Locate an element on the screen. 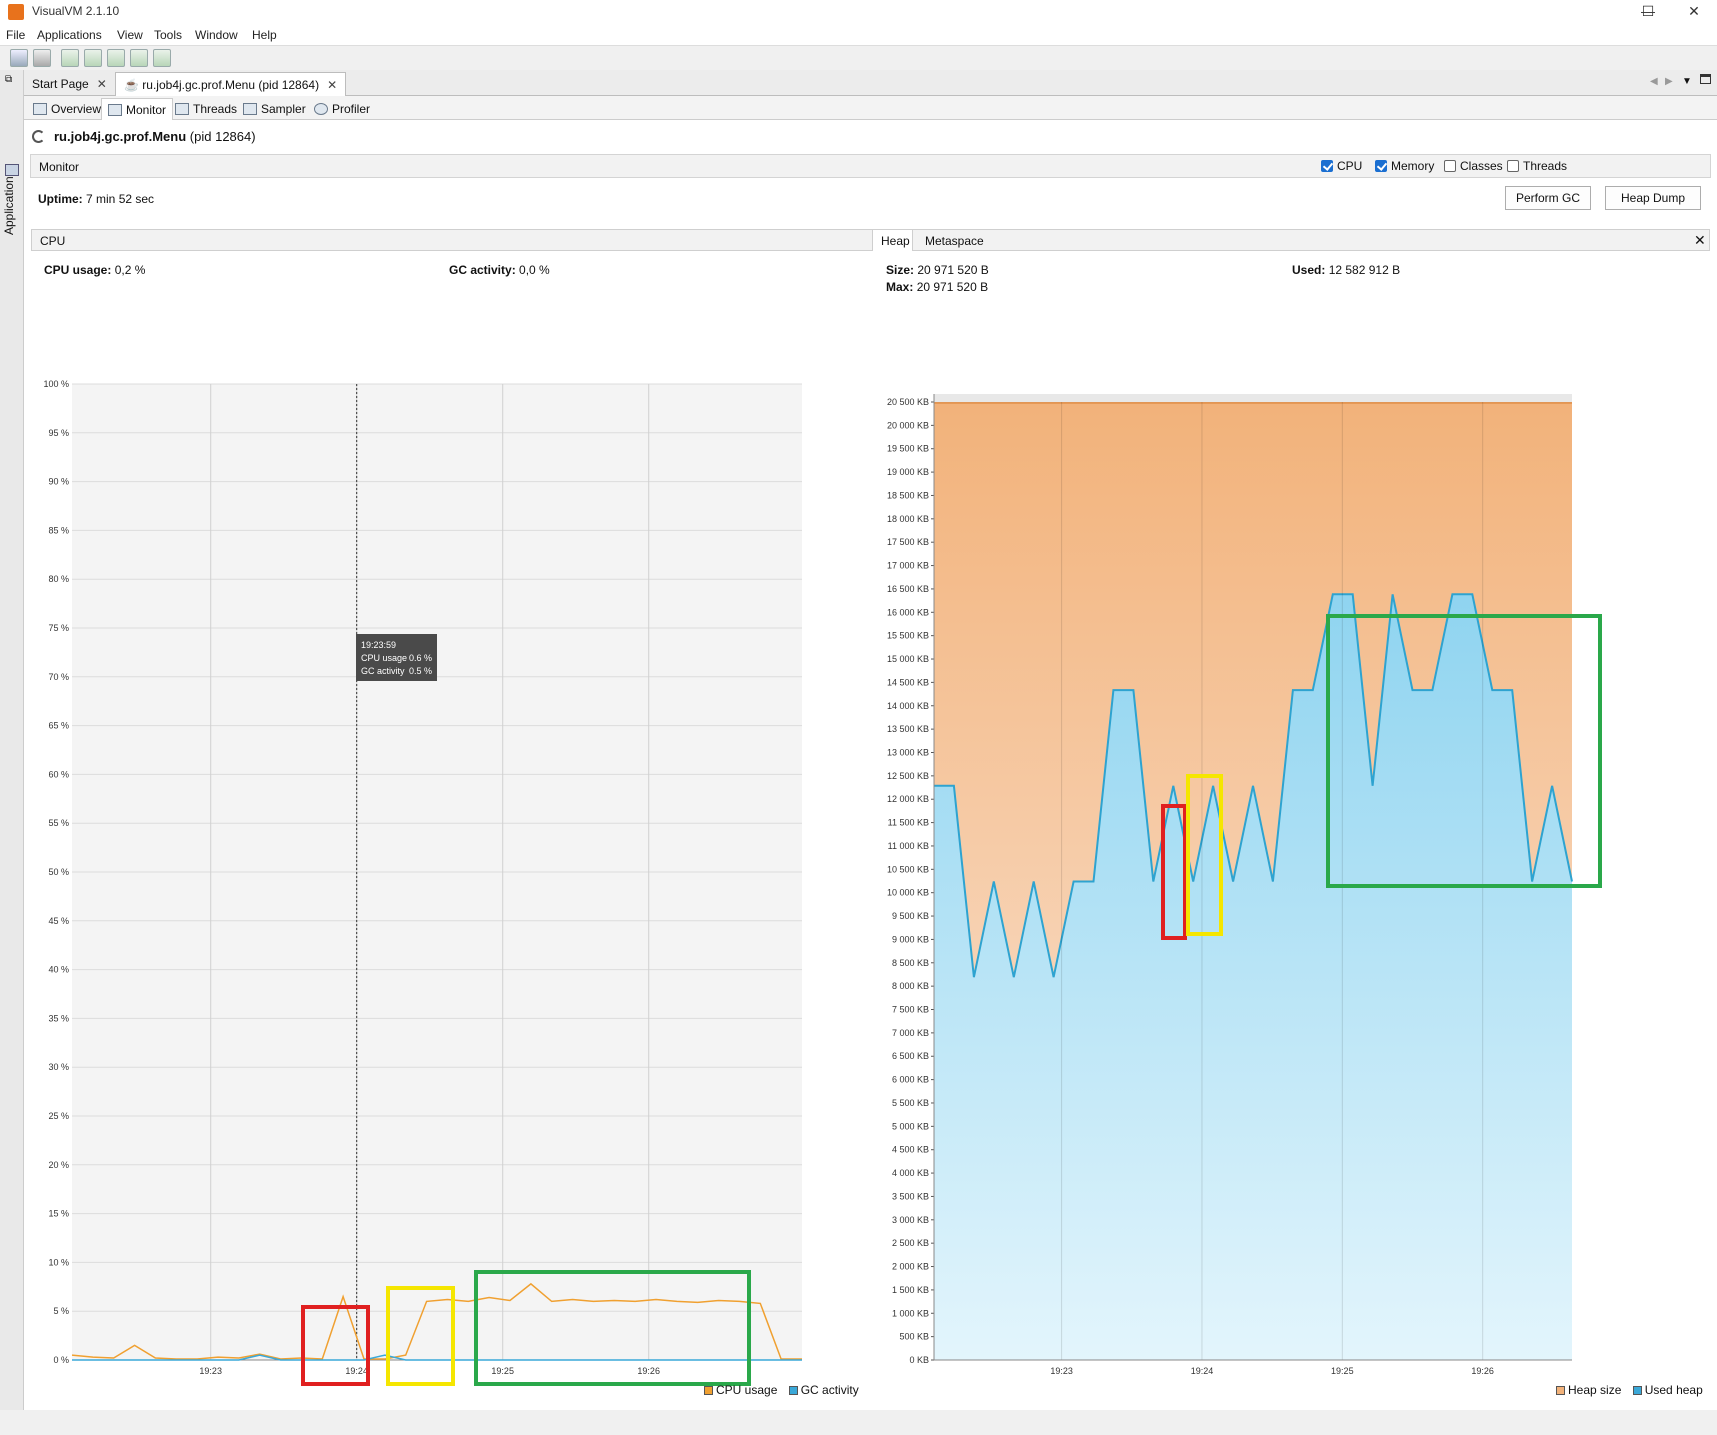 The width and height of the screenshot is (1717, 1435). process-pid: (pid 12864) is located at coordinates (222, 136).